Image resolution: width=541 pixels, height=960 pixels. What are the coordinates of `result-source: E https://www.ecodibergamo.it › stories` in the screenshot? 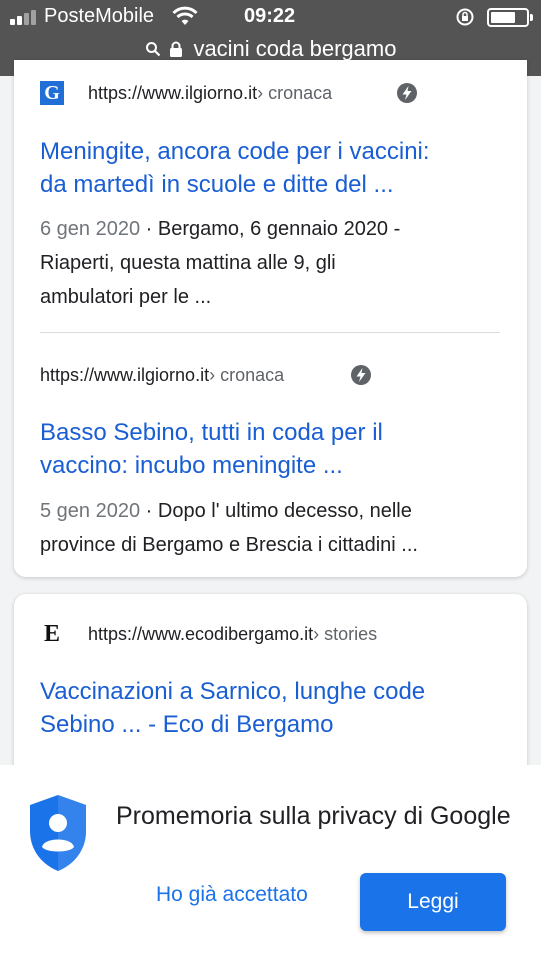 It's located at (208, 634).